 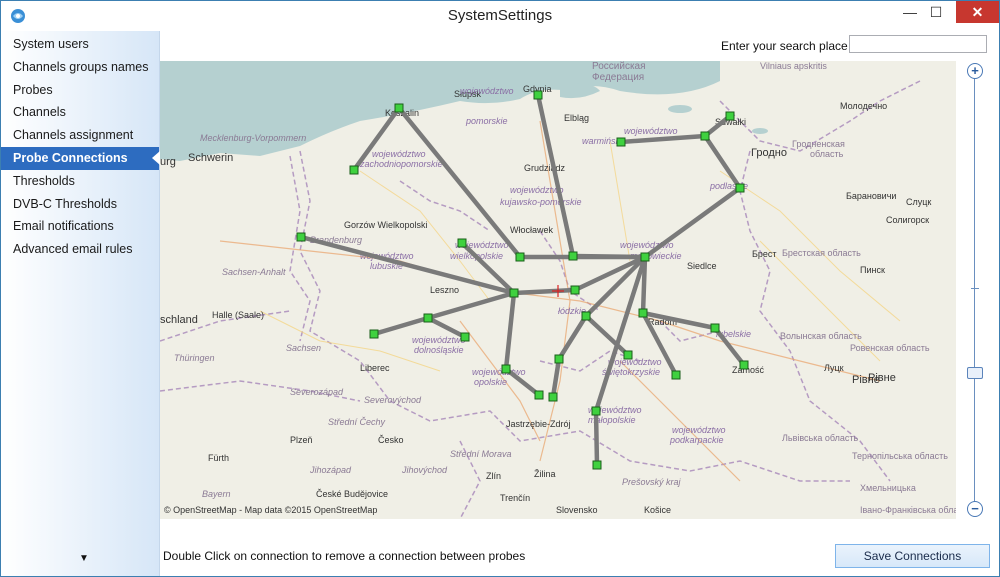 What do you see at coordinates (818, 144) in the screenshot?
I see `map-label: Гродненская` at bounding box center [818, 144].